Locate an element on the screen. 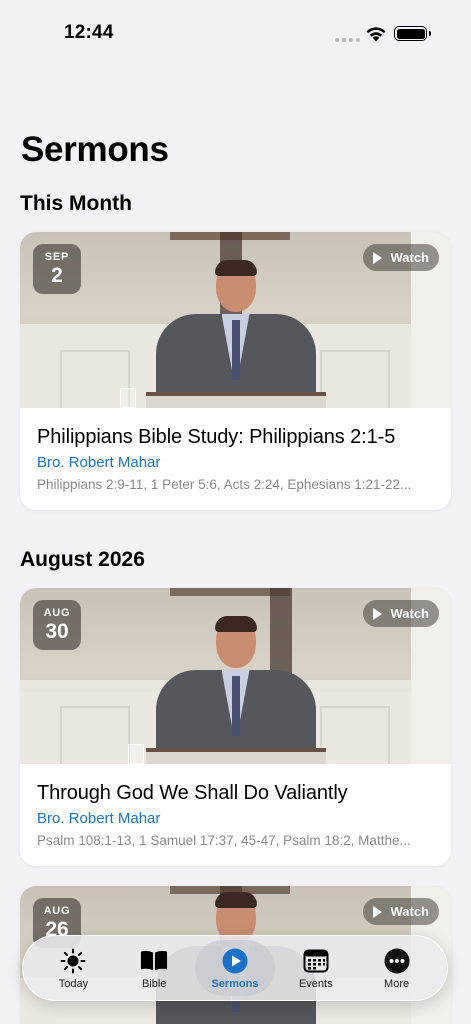 Image resolution: width=471 pixels, height=1024 pixels. date-badge: SEP 2 is located at coordinates (57, 269).